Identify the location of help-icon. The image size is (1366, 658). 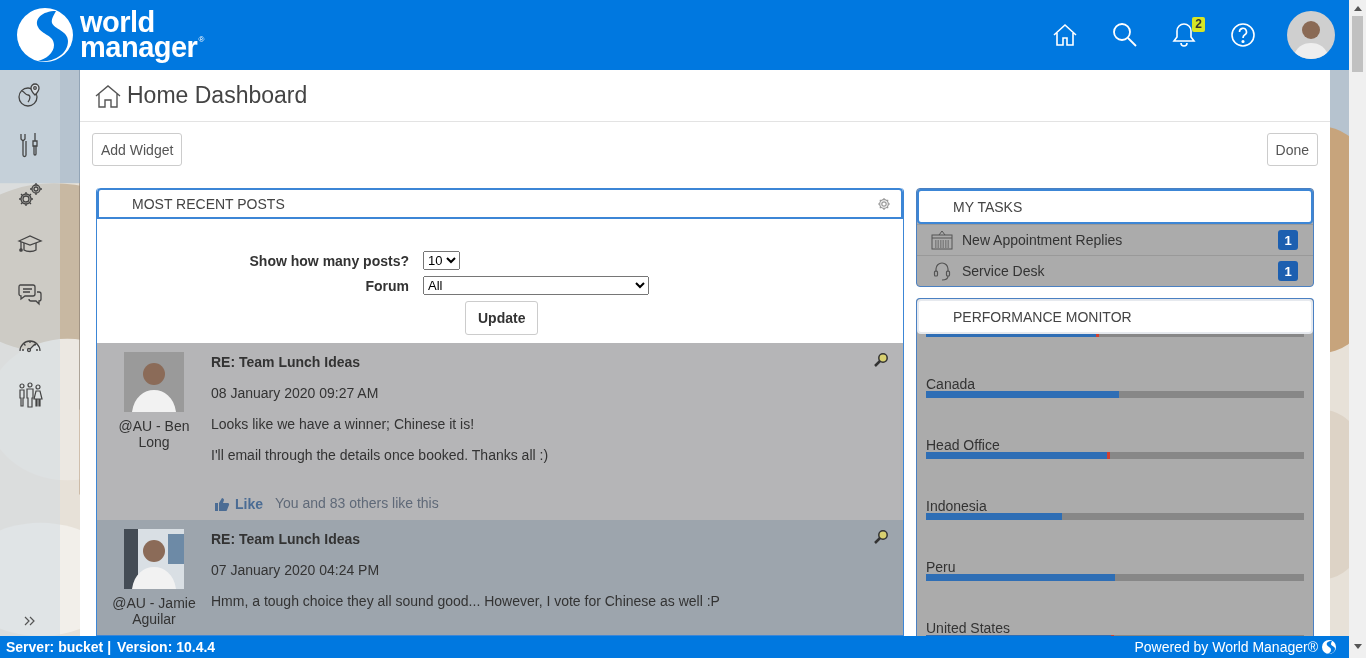
(1243, 35).